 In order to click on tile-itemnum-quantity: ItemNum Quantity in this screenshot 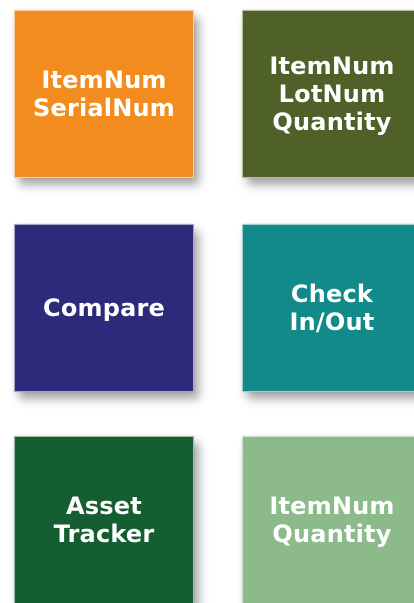, I will do `click(328, 519)`.